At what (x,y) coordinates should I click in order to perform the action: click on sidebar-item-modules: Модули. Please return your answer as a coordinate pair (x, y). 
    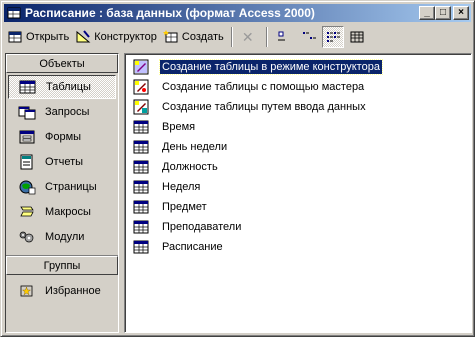
    Looking at the image, I should click on (62, 237).